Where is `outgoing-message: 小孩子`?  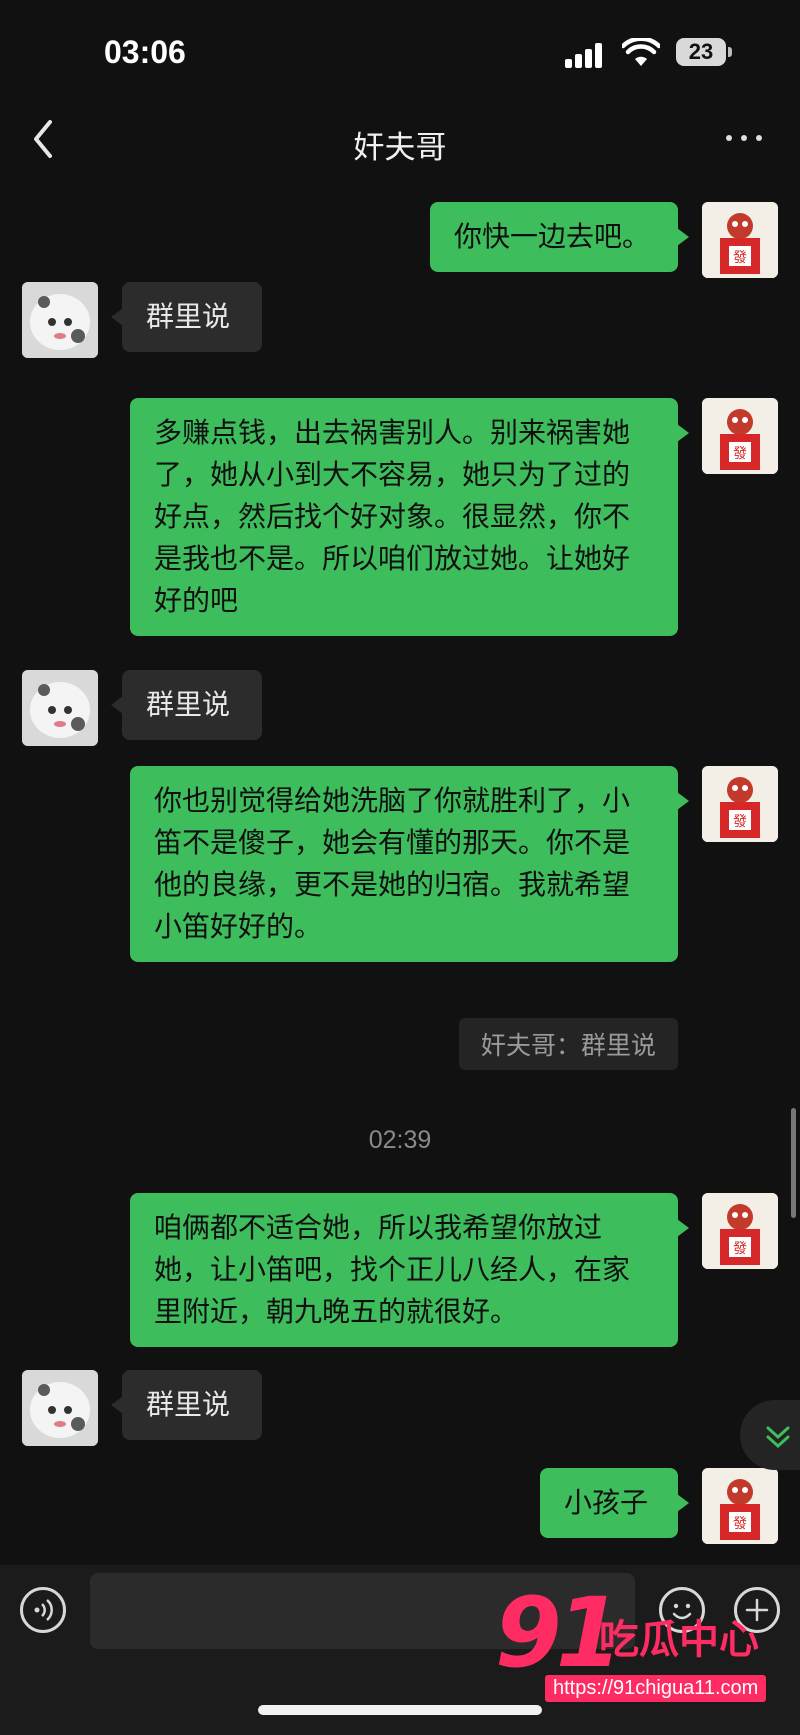
outgoing-message: 小孩子 is located at coordinates (614, 1503).